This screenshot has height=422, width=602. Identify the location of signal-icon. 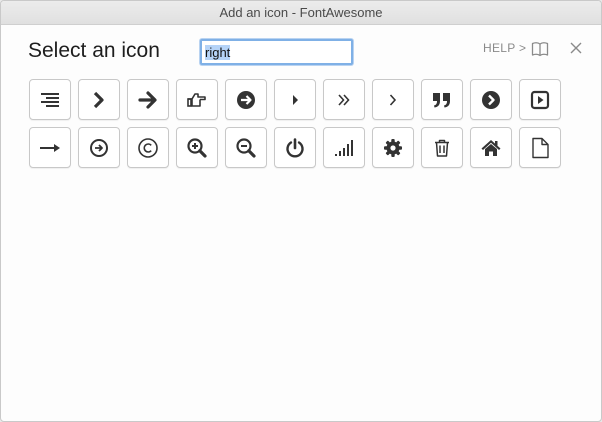
(344, 147).